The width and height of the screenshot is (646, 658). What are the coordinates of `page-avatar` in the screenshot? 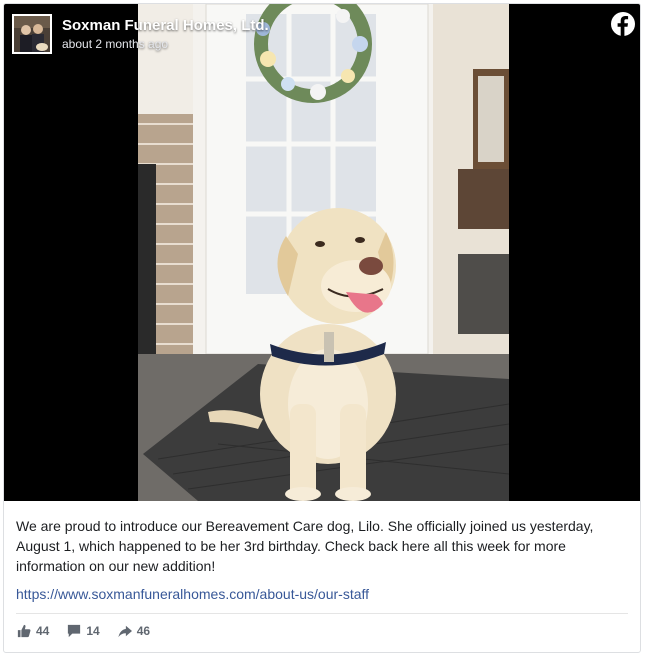 It's located at (32, 34).